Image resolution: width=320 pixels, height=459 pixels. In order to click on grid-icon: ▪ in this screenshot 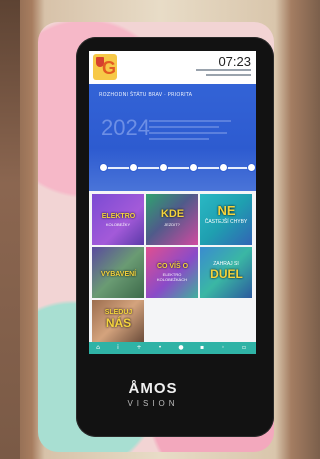, I will do `click(202, 348)`.